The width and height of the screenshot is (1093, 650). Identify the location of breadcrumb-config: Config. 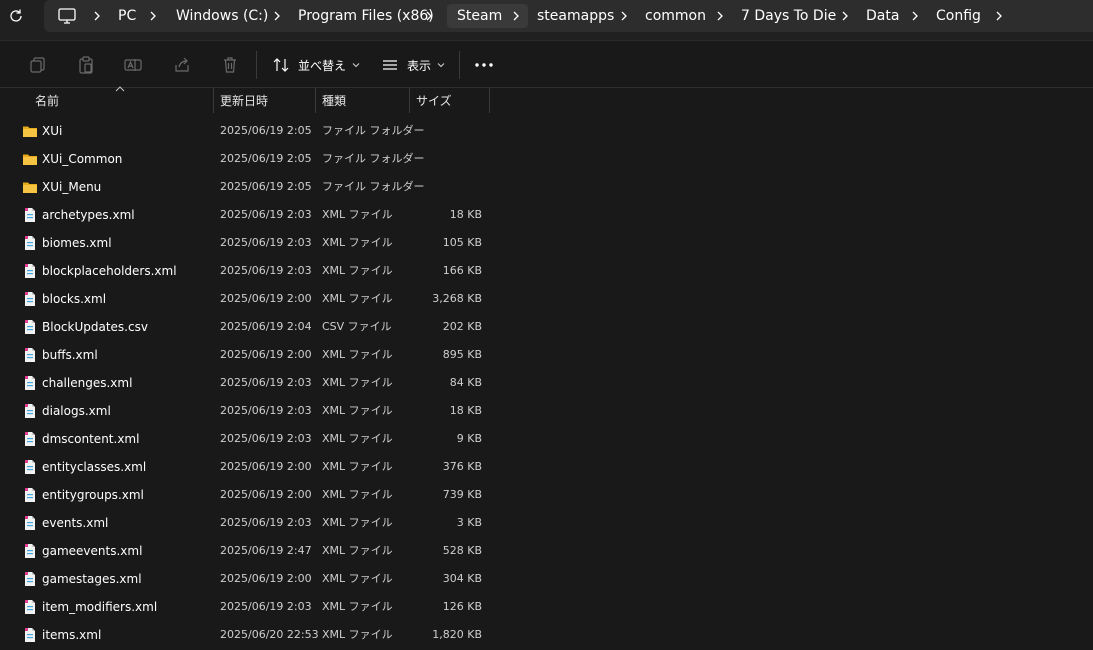
(958, 16).